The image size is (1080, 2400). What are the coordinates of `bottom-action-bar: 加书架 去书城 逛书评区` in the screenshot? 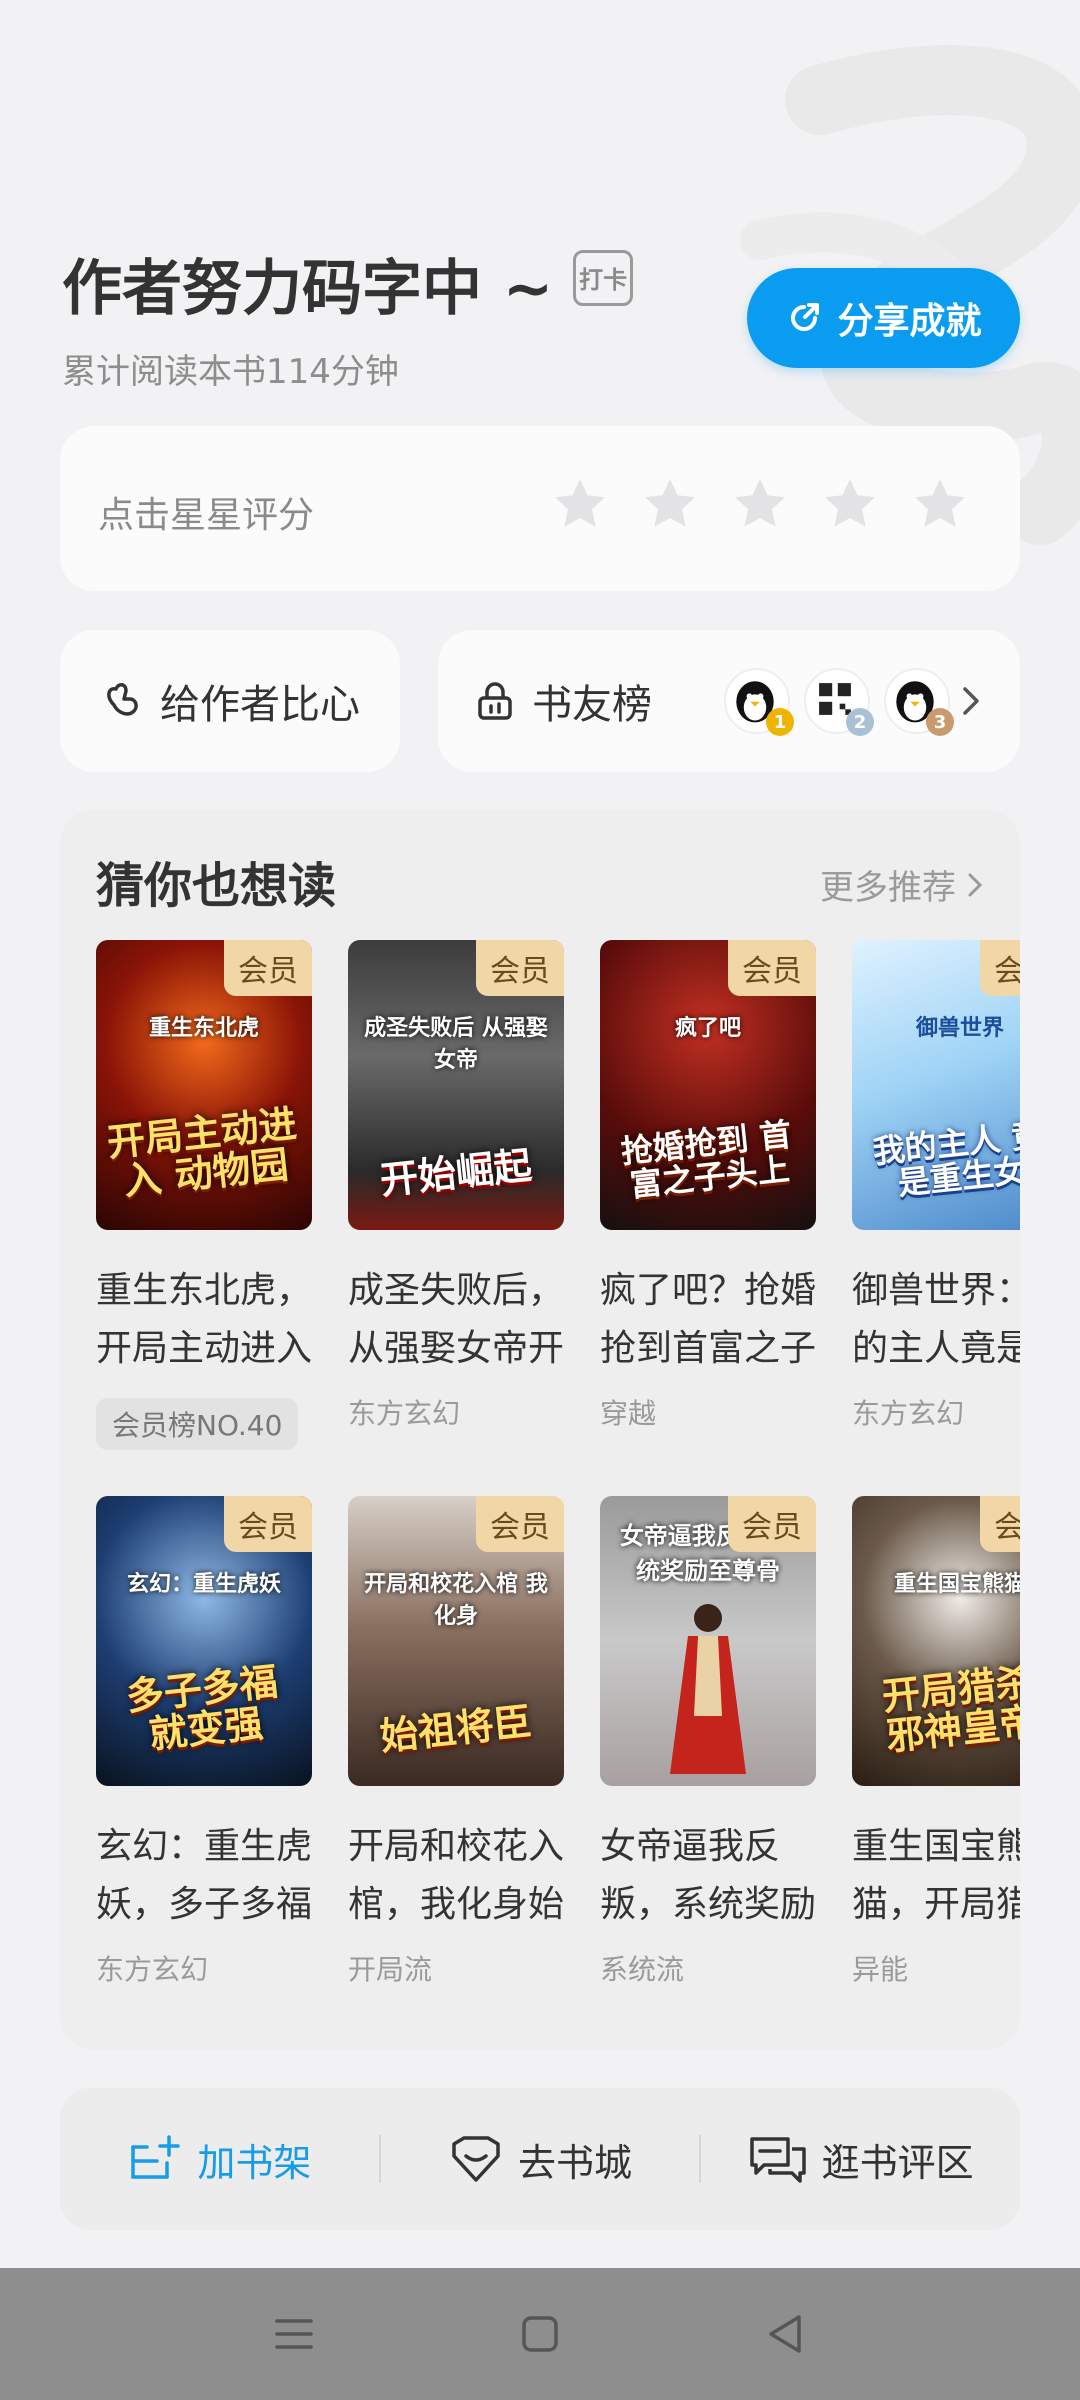 It's located at (540, 2159).